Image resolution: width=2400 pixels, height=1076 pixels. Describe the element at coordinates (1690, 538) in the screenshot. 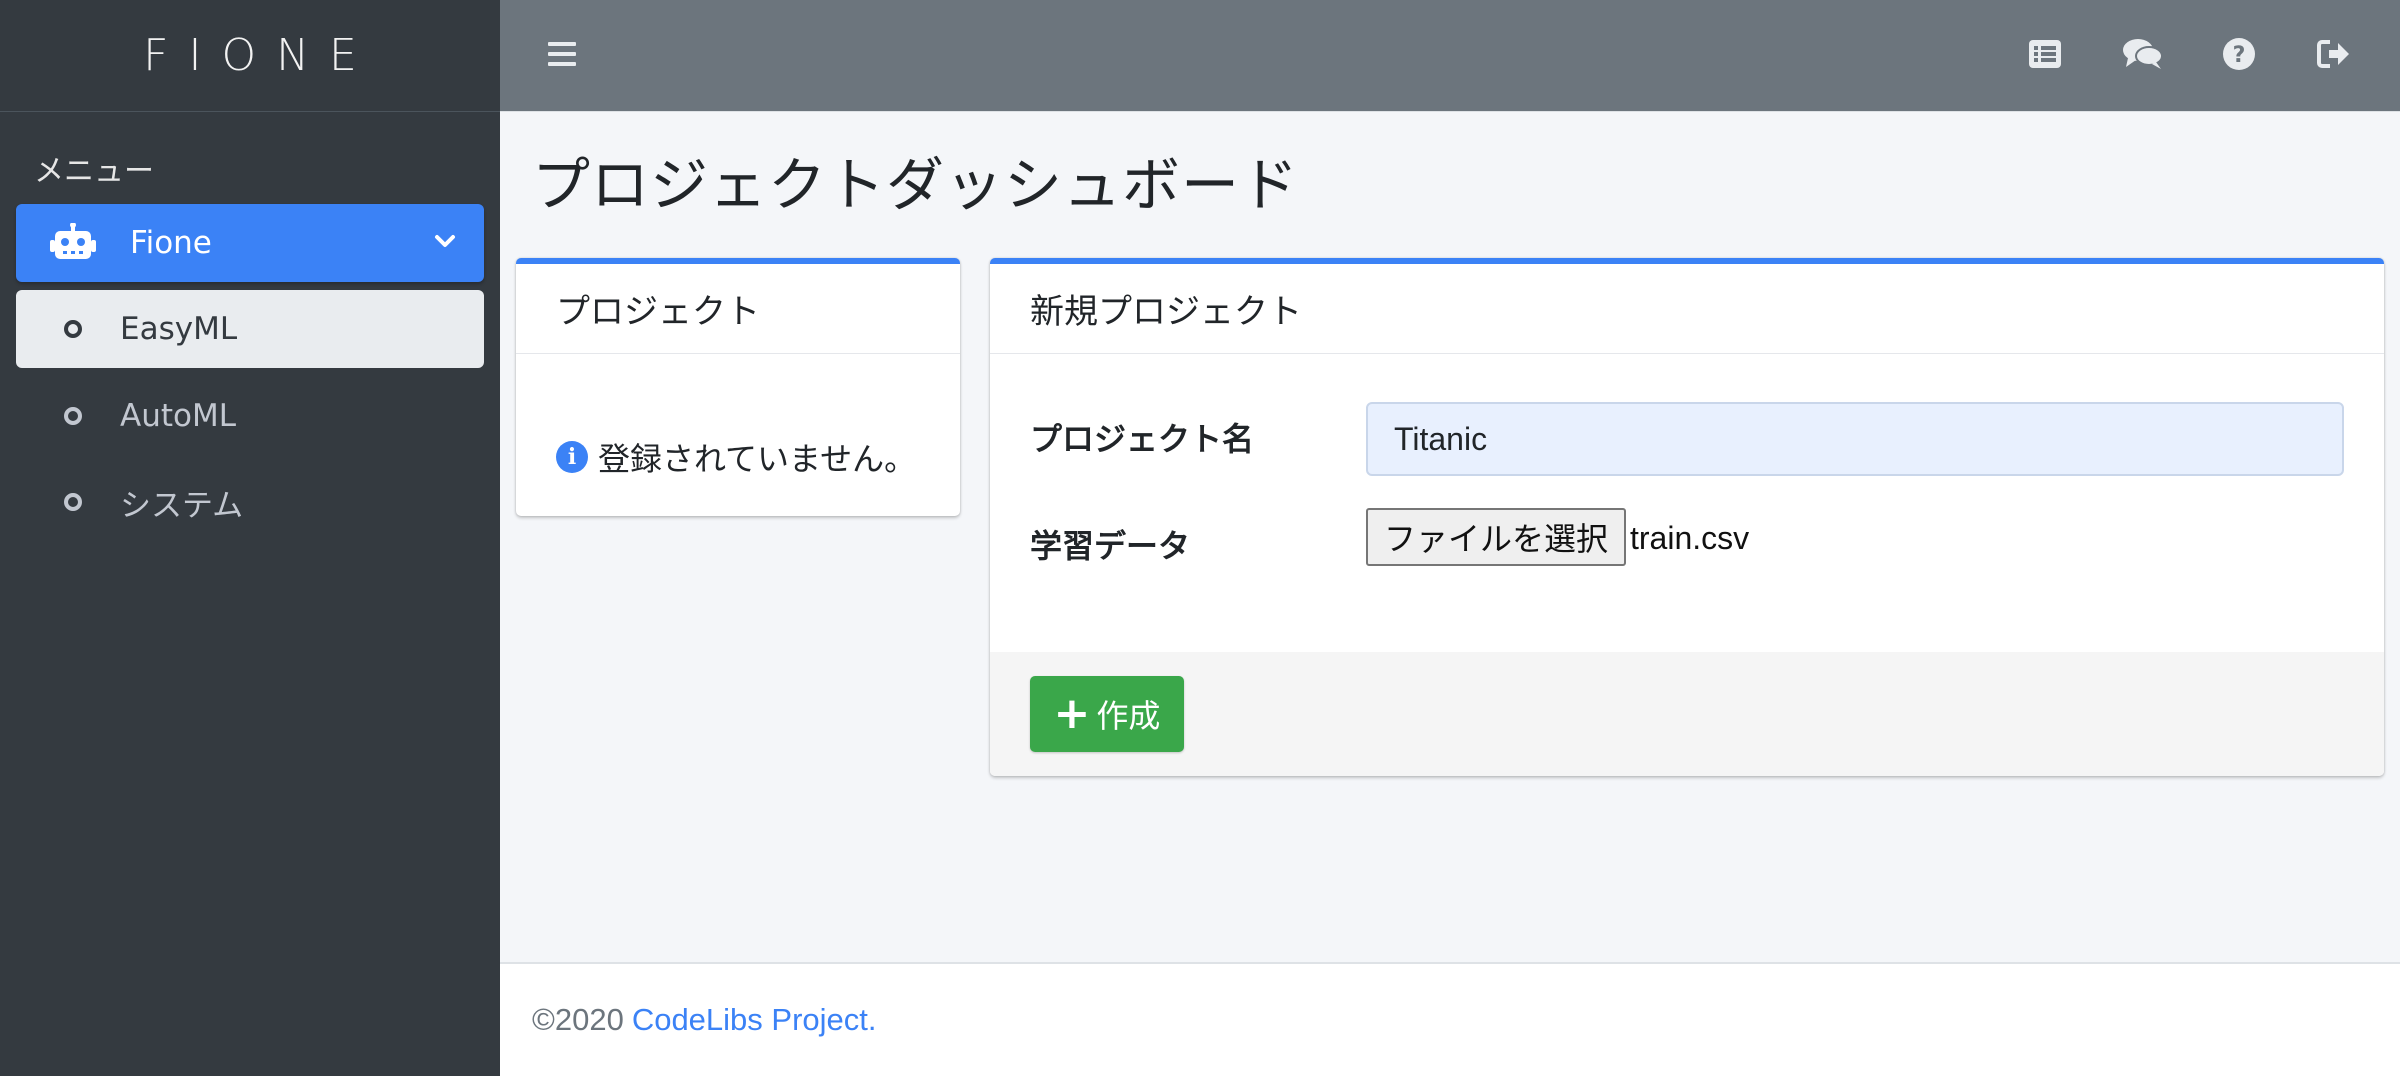

I see `file-name: train.csv` at that location.